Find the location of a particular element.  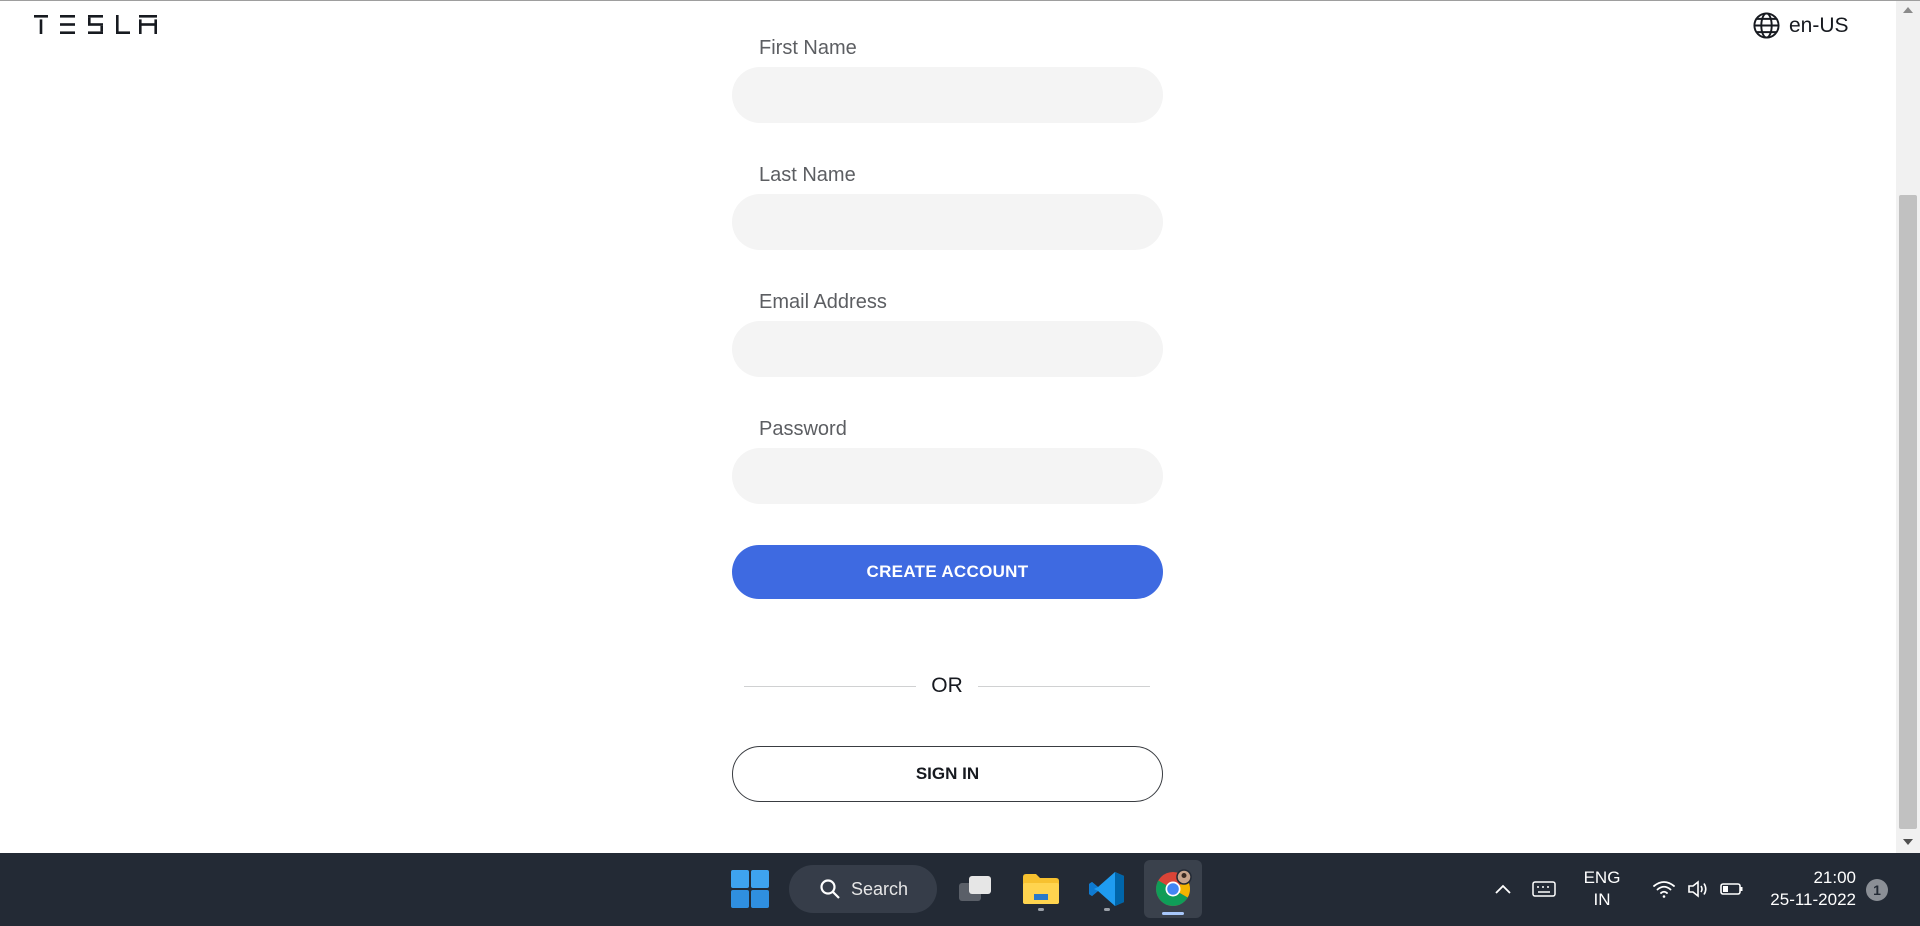

file-explorer-button is located at coordinates (1041, 889).